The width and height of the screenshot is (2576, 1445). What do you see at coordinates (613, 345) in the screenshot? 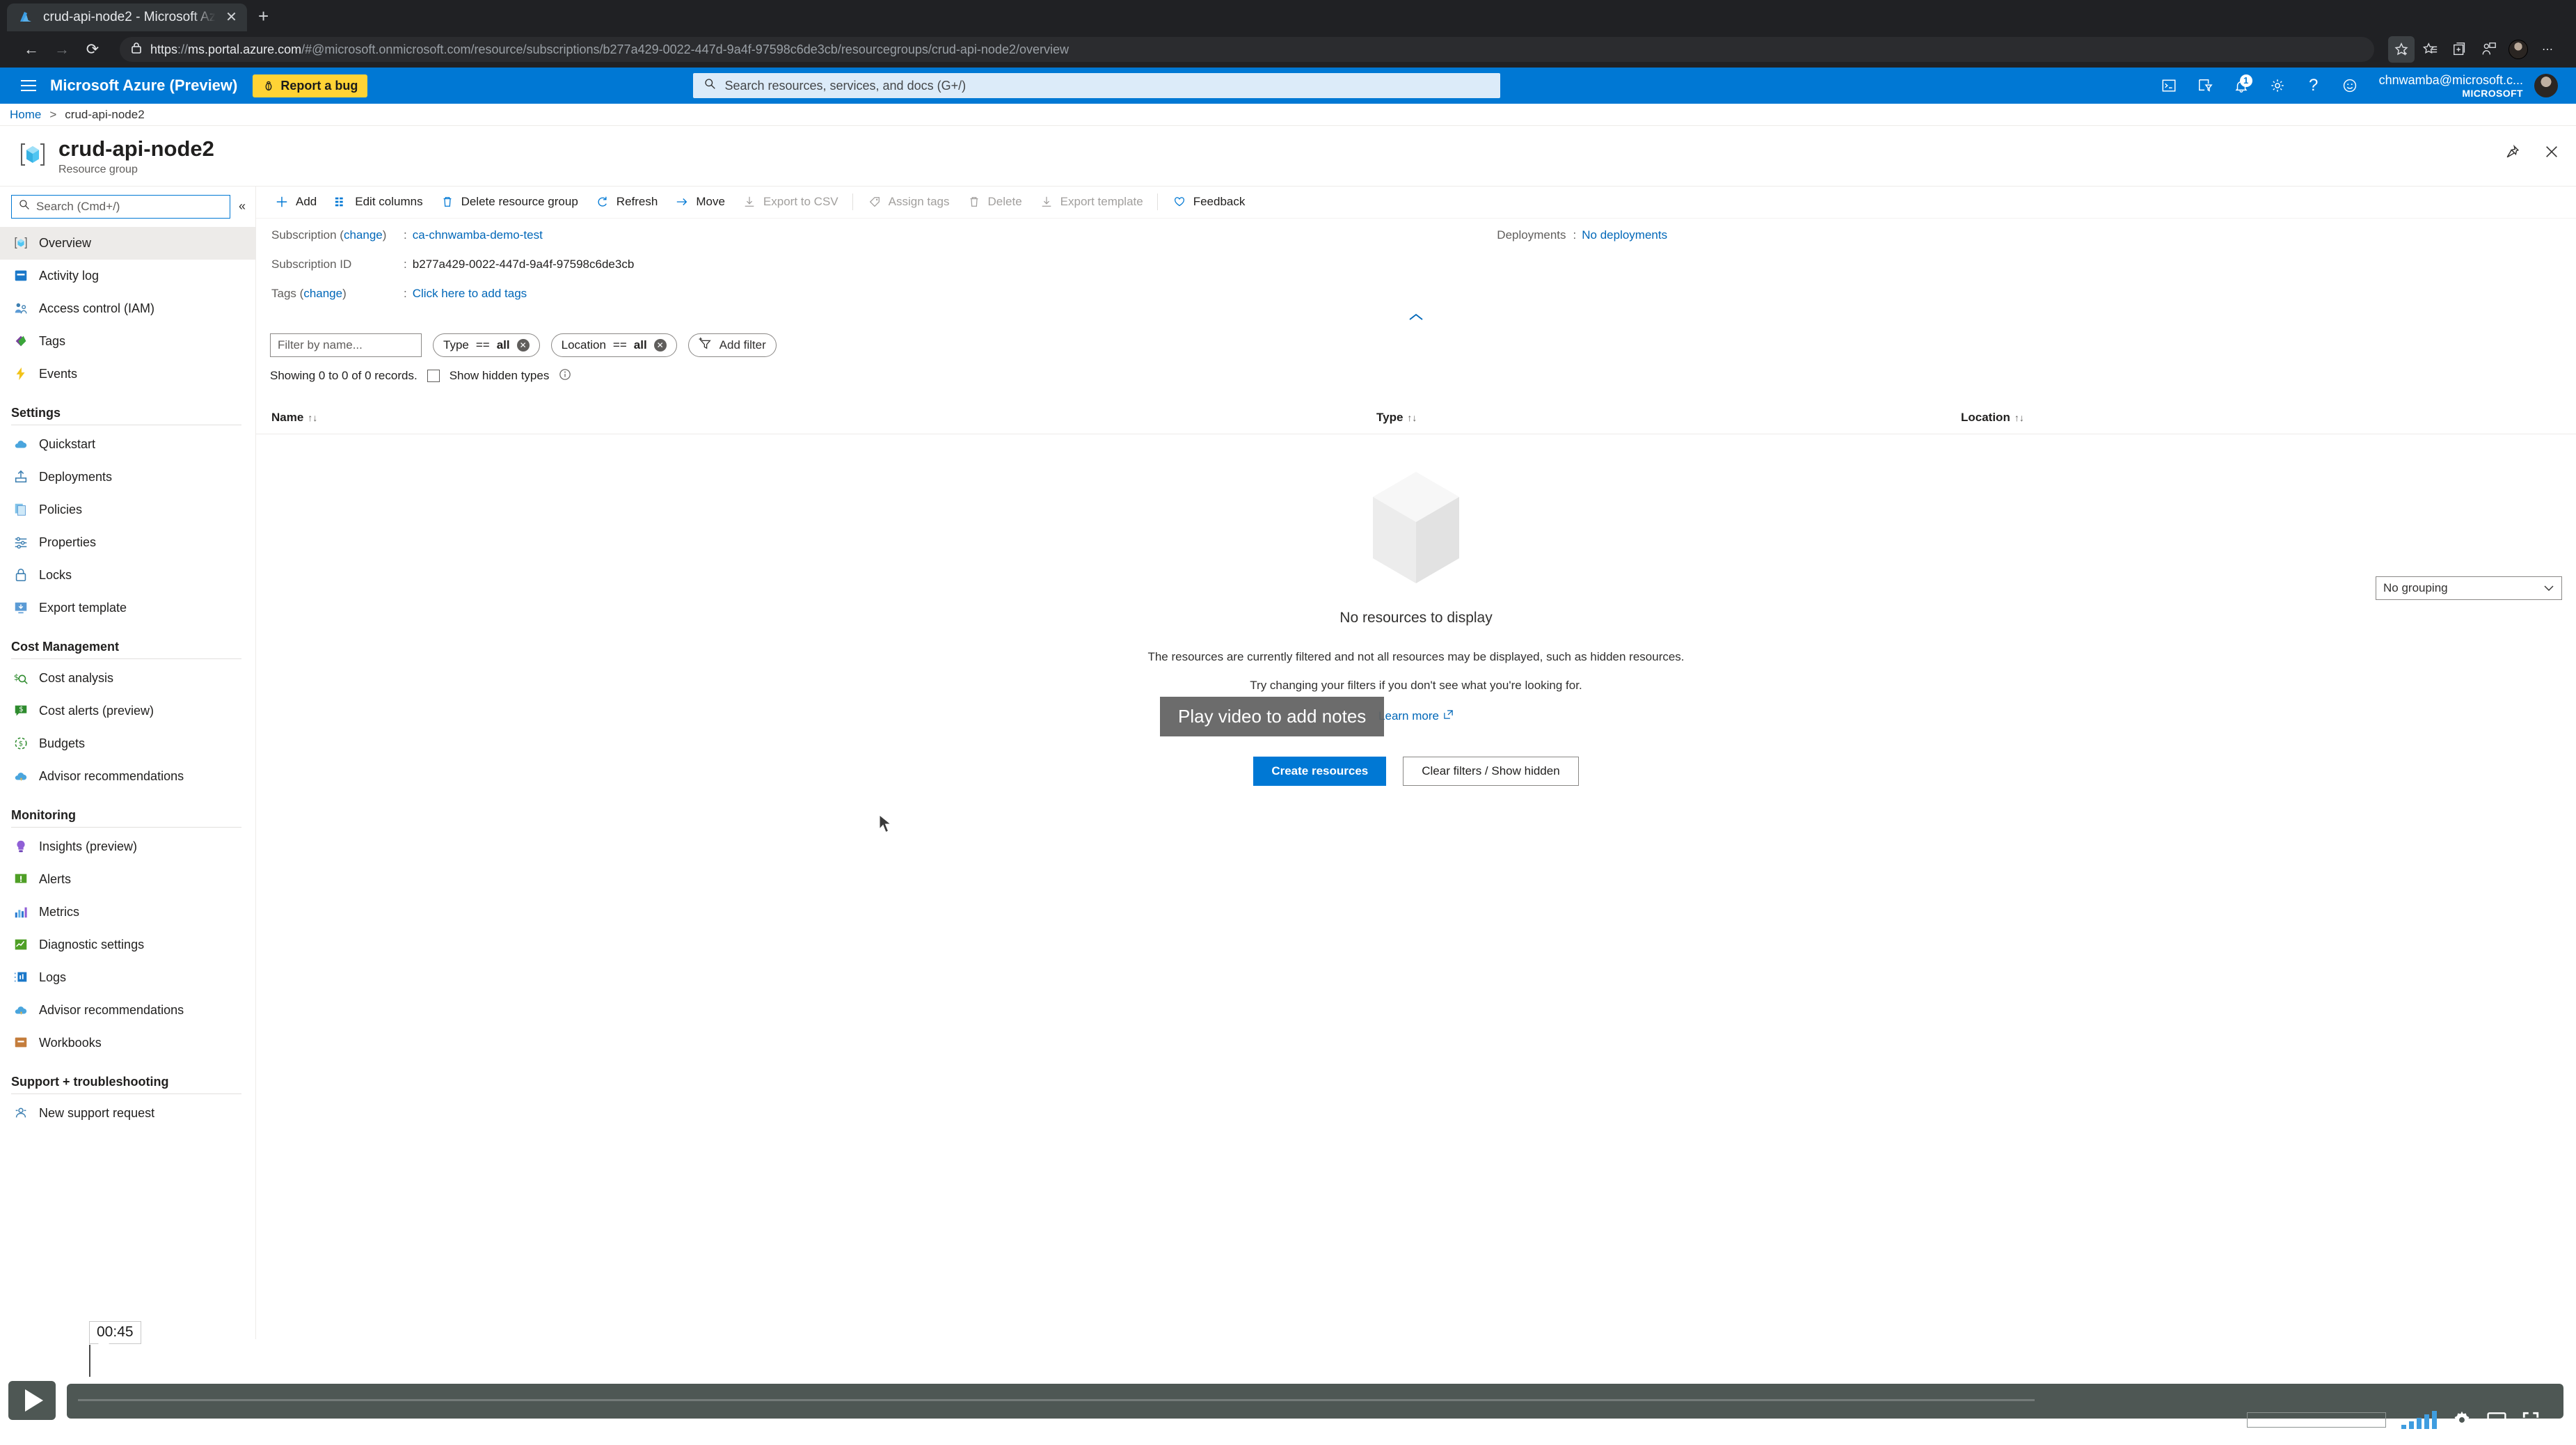
I see `filter-pill-location: Location == all ✕` at bounding box center [613, 345].